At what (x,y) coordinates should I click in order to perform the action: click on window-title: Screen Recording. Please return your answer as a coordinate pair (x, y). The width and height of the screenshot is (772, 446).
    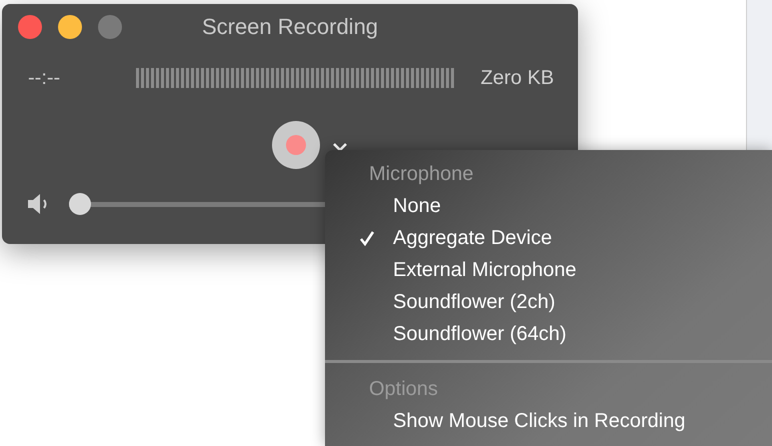
    Looking at the image, I should click on (290, 27).